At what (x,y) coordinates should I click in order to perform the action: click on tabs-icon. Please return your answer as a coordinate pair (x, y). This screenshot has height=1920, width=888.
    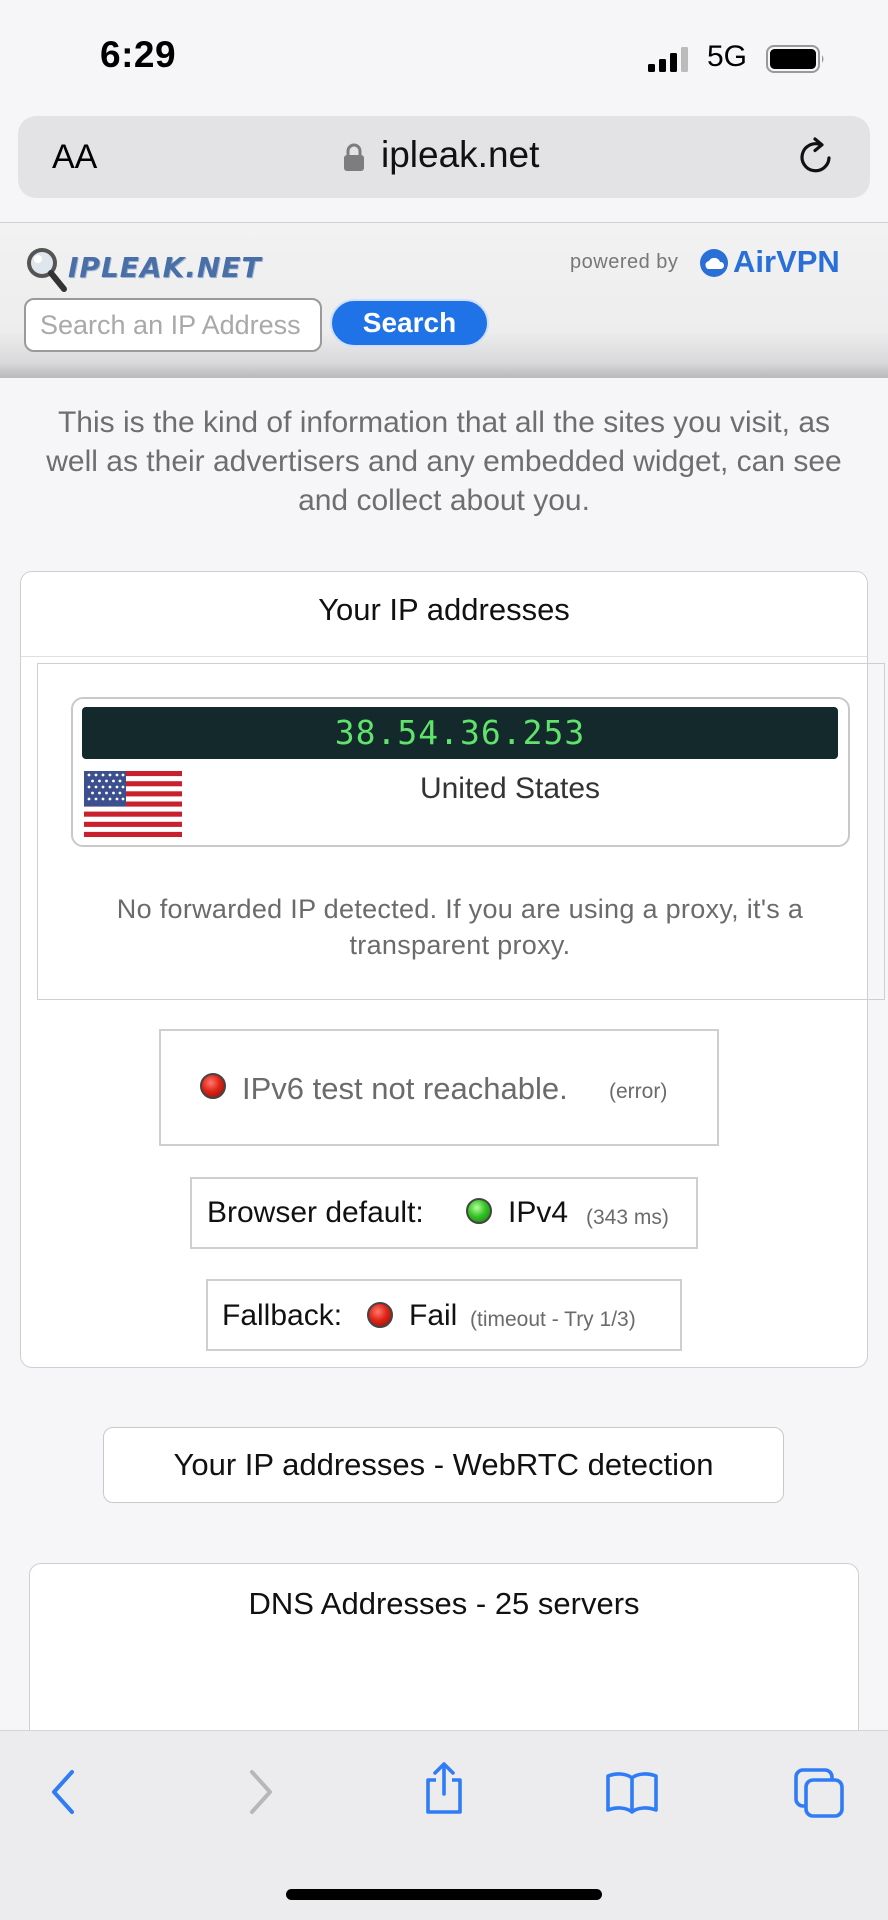
    Looking at the image, I should click on (820, 1792).